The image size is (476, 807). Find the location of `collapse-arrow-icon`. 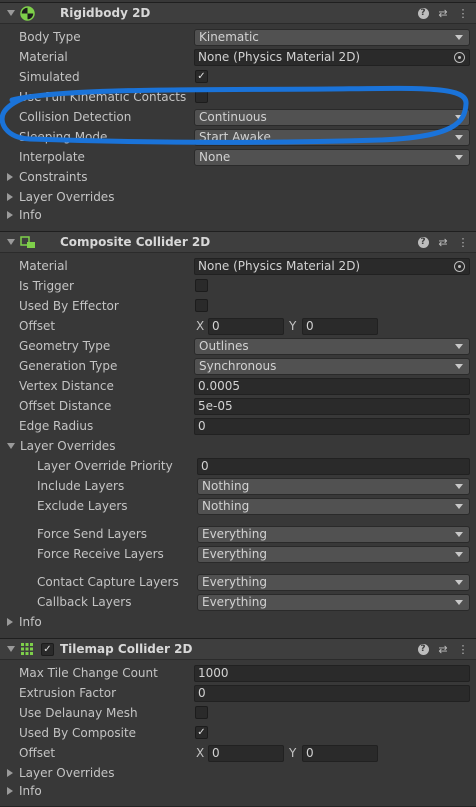

collapse-arrow-icon is located at coordinates (11, 445).